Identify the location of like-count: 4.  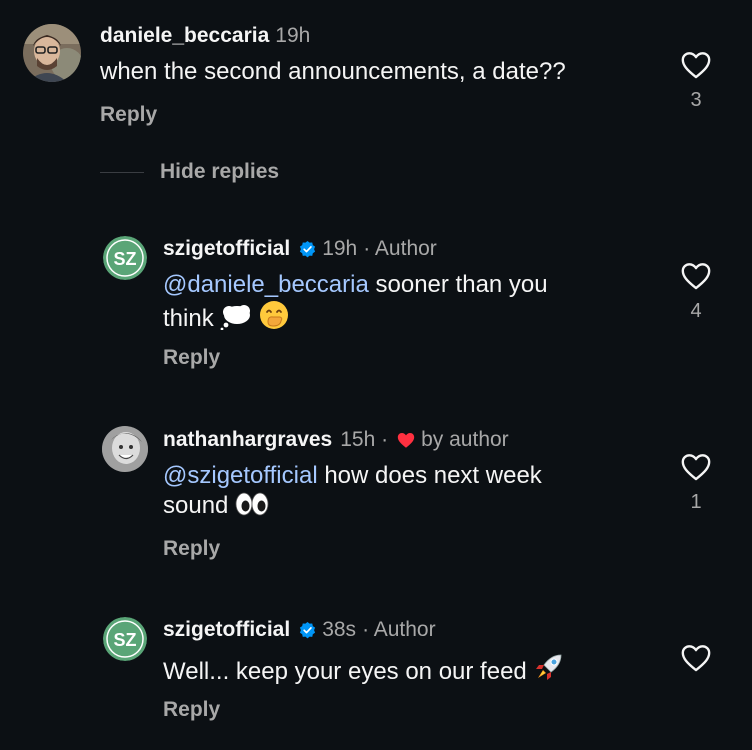
(696, 311).